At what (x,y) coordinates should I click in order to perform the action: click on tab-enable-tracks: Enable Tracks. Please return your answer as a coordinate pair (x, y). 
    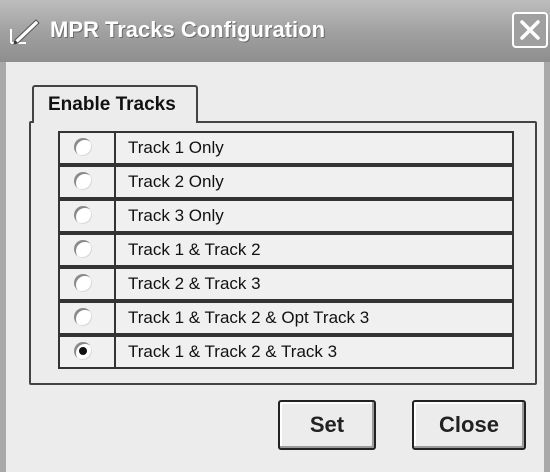
    Looking at the image, I should click on (115, 104).